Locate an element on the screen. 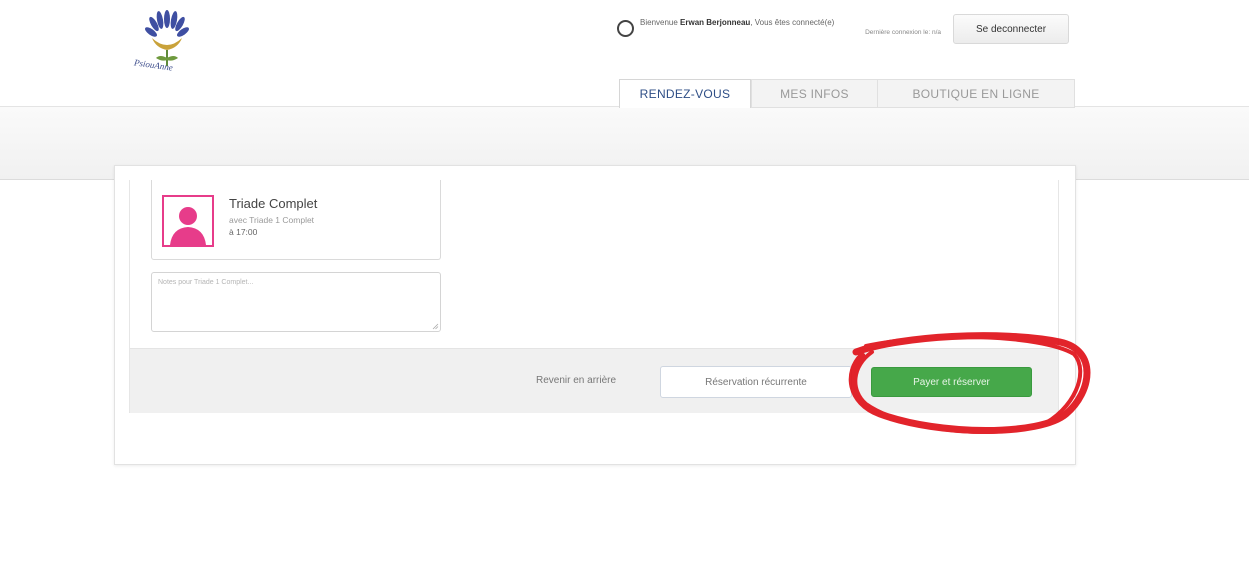 This screenshot has width=1249, height=569. tab-mes-infos: MES INFOS is located at coordinates (814, 93).